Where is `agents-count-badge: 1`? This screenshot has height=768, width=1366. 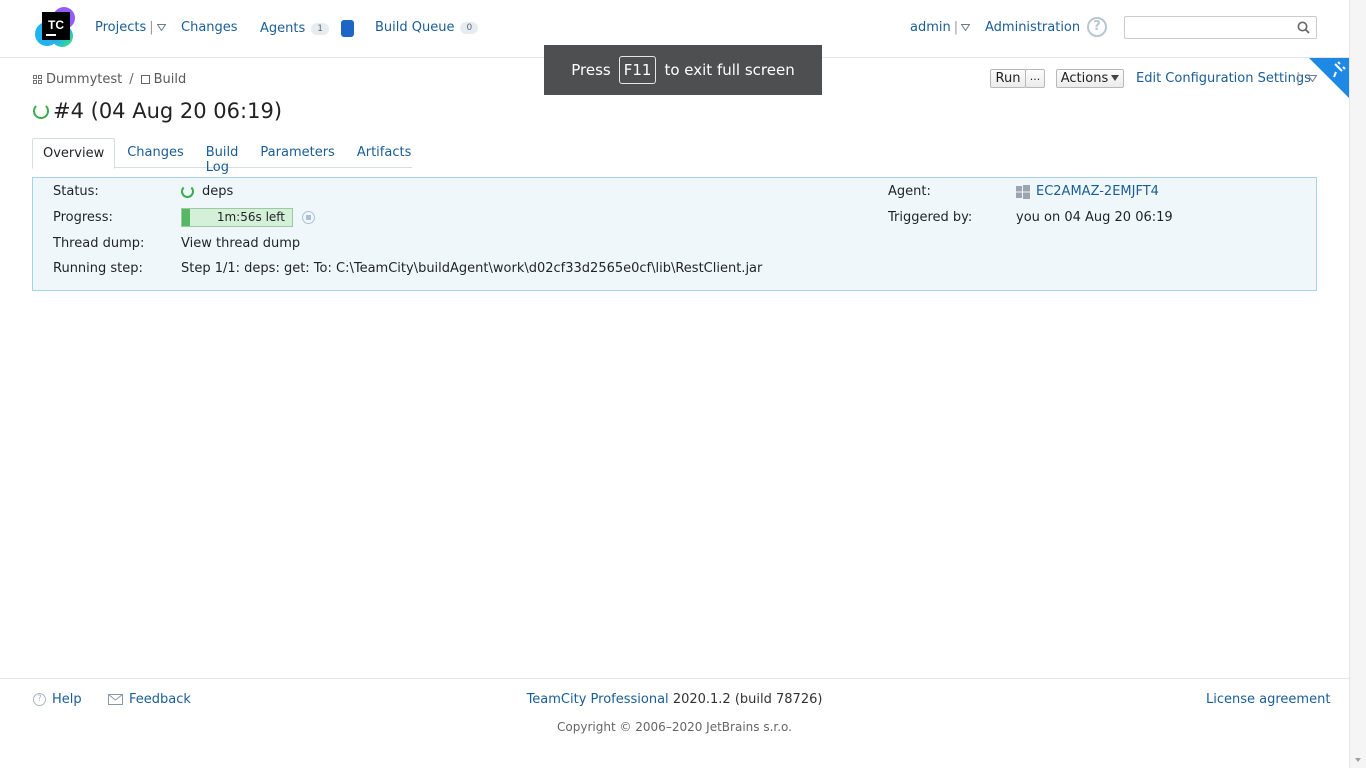
agents-count-badge: 1 is located at coordinates (320, 28).